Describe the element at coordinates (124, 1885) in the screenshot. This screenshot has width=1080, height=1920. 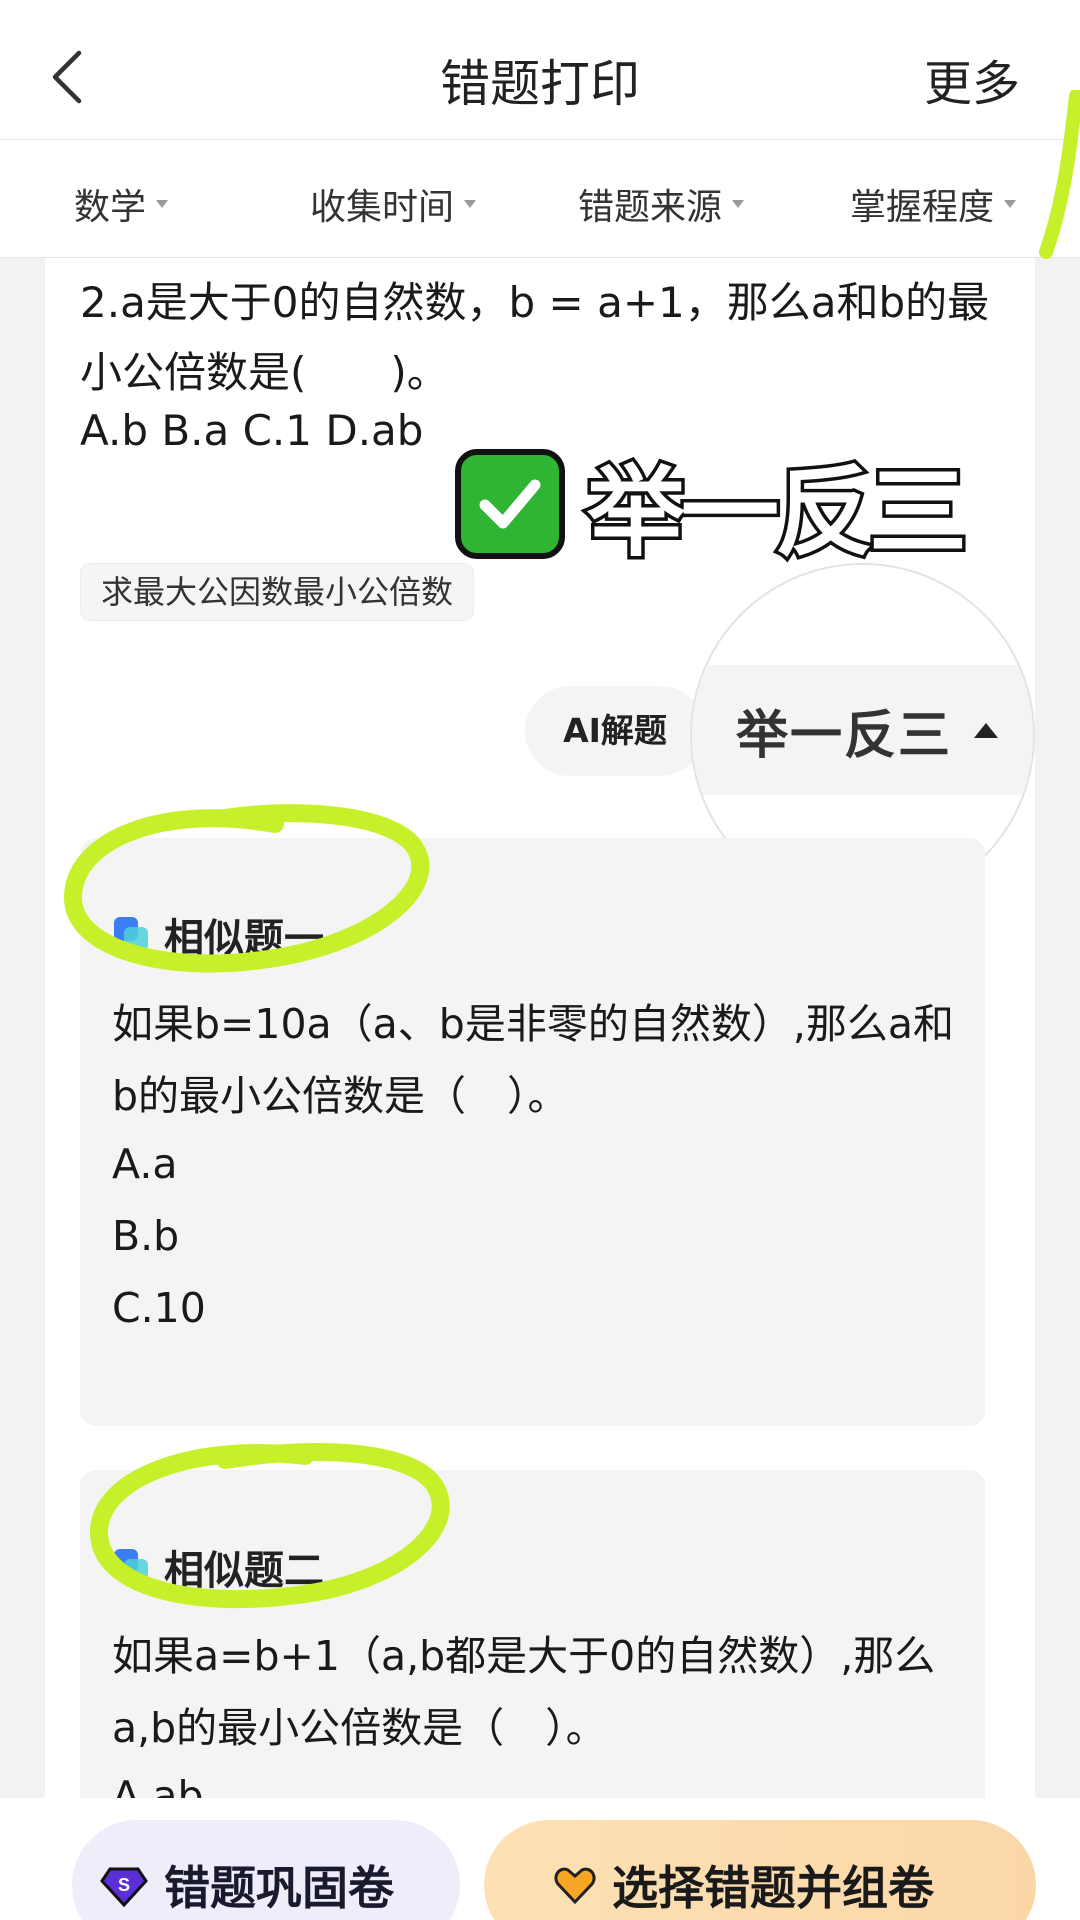
I see `svg-text: S` at that location.